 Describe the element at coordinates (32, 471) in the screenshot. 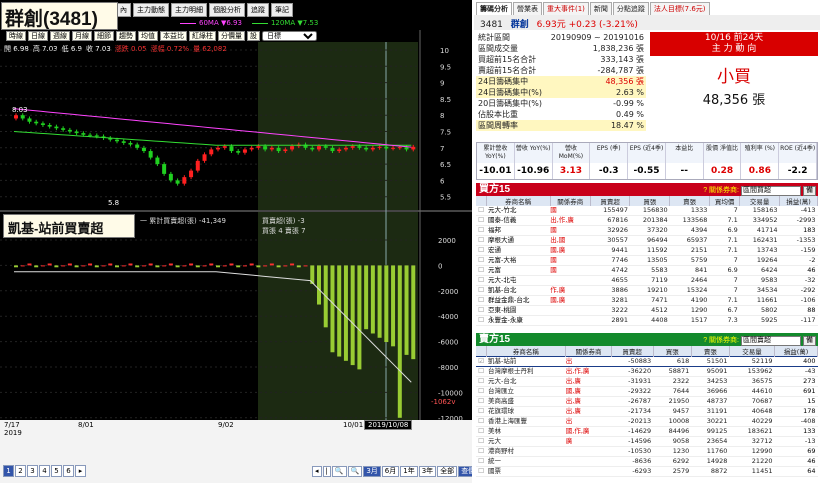

I see `page-btn-2: 3` at that location.